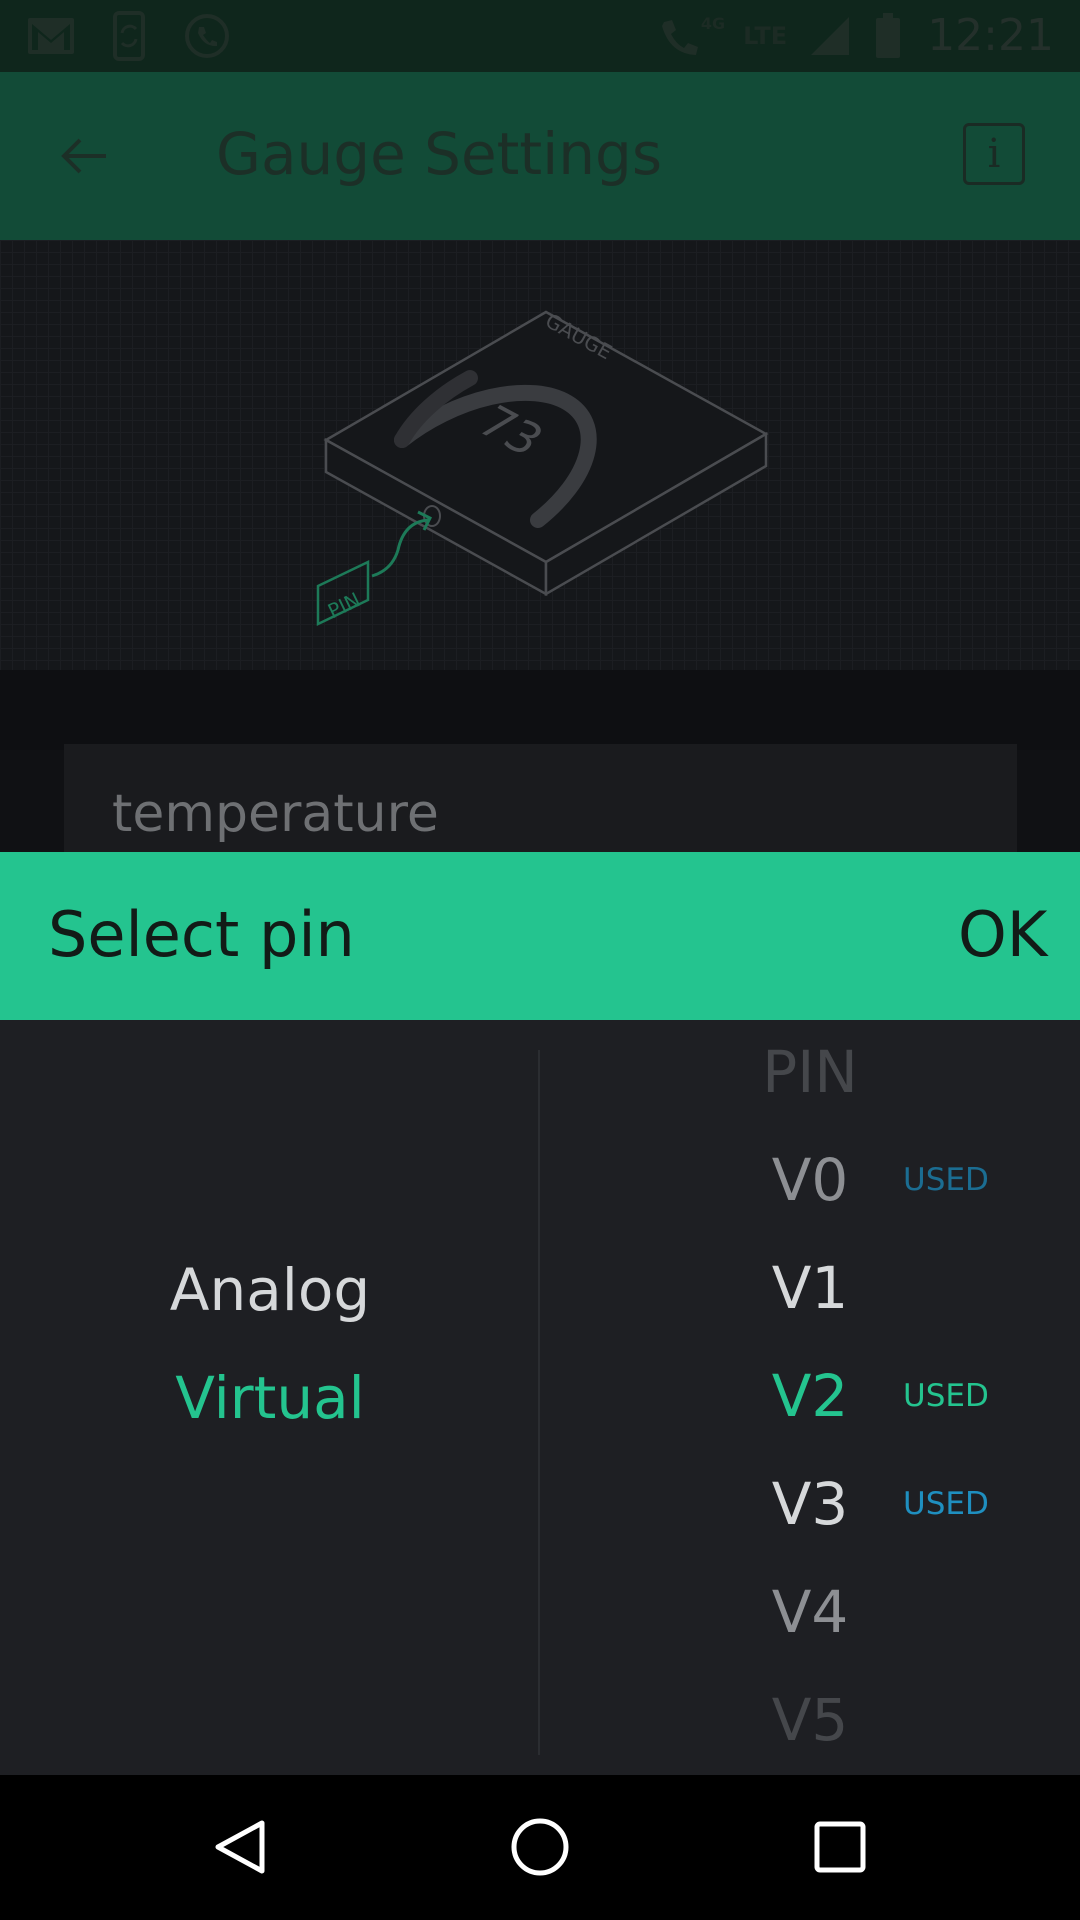  Describe the element at coordinates (439, 154) in the screenshot. I see `page-title: Gauge Settings` at that location.